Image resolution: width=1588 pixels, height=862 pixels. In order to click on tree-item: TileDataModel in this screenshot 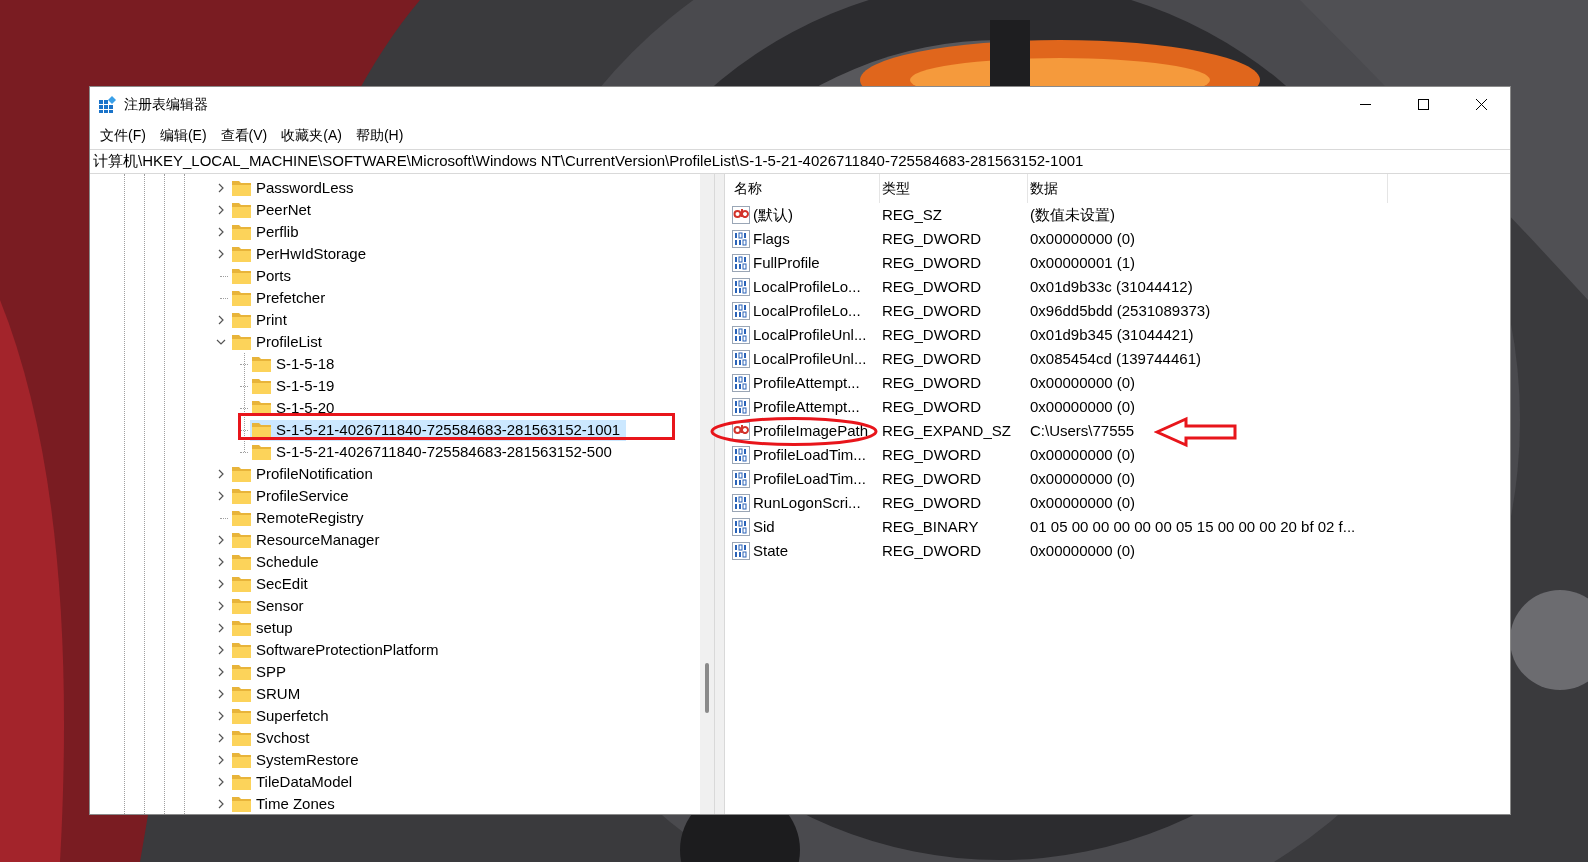, I will do `click(294, 782)`.